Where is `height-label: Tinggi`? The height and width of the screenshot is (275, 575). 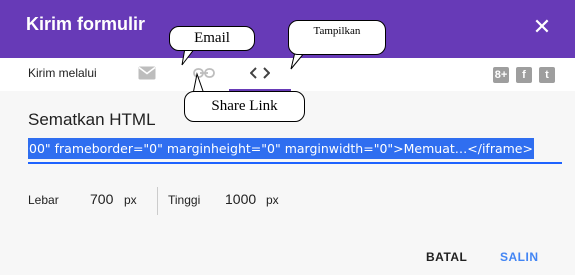
height-label: Tinggi is located at coordinates (184, 200).